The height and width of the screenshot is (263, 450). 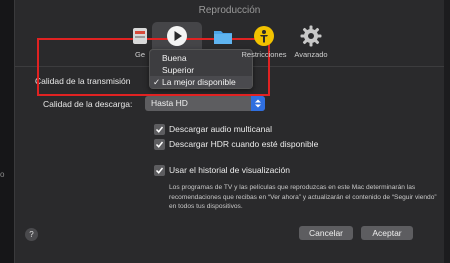 I want to click on general-icon, so click(x=140, y=36).